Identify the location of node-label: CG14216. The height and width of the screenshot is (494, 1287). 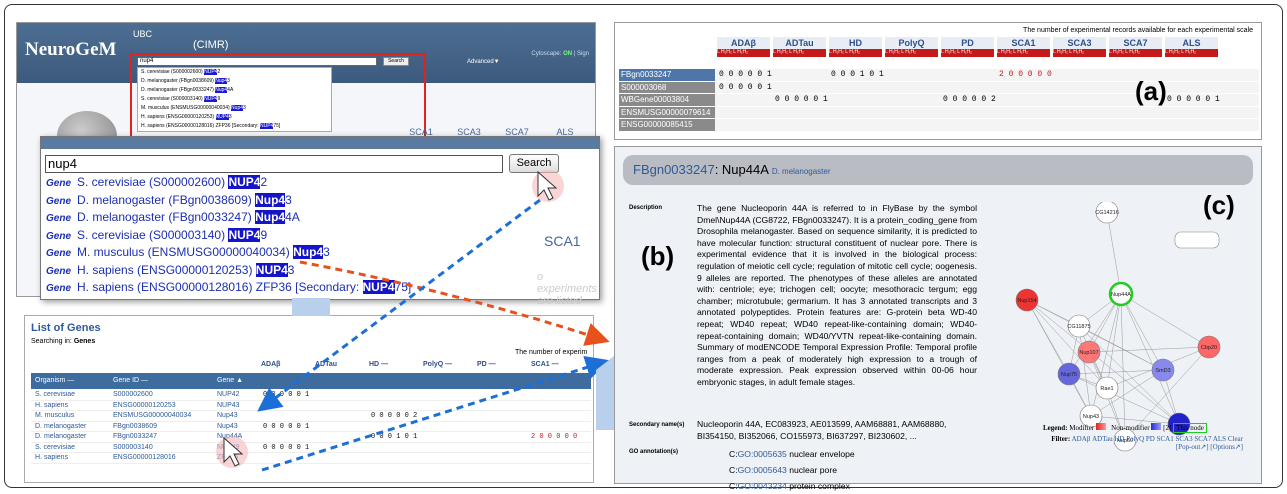
(1107, 213).